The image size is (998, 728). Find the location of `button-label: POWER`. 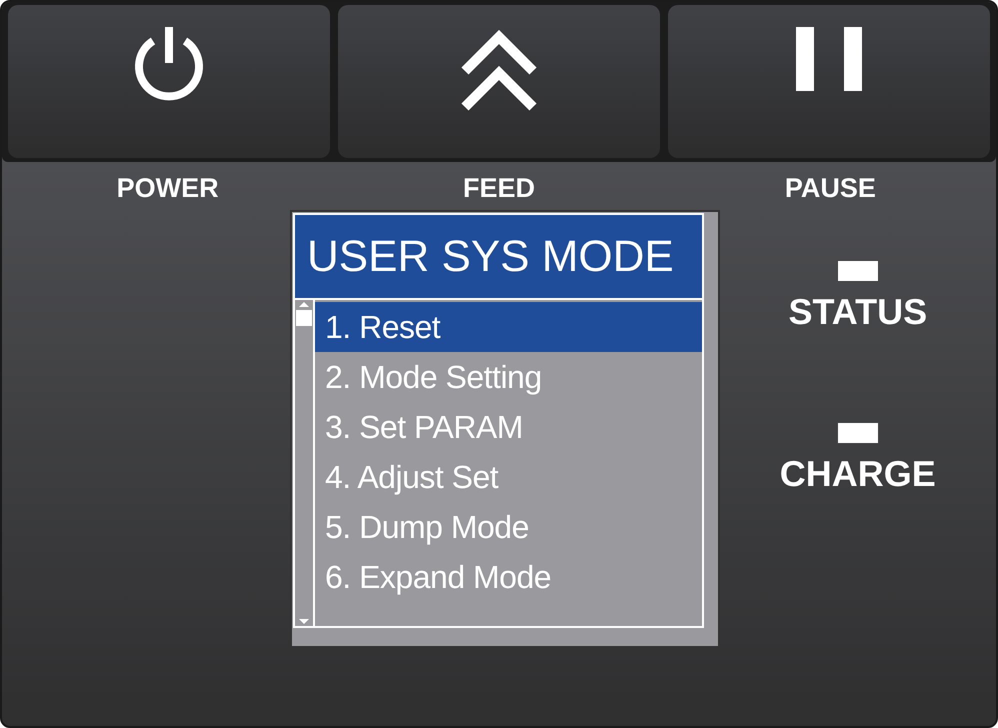

button-label: POWER is located at coordinates (167, 188).